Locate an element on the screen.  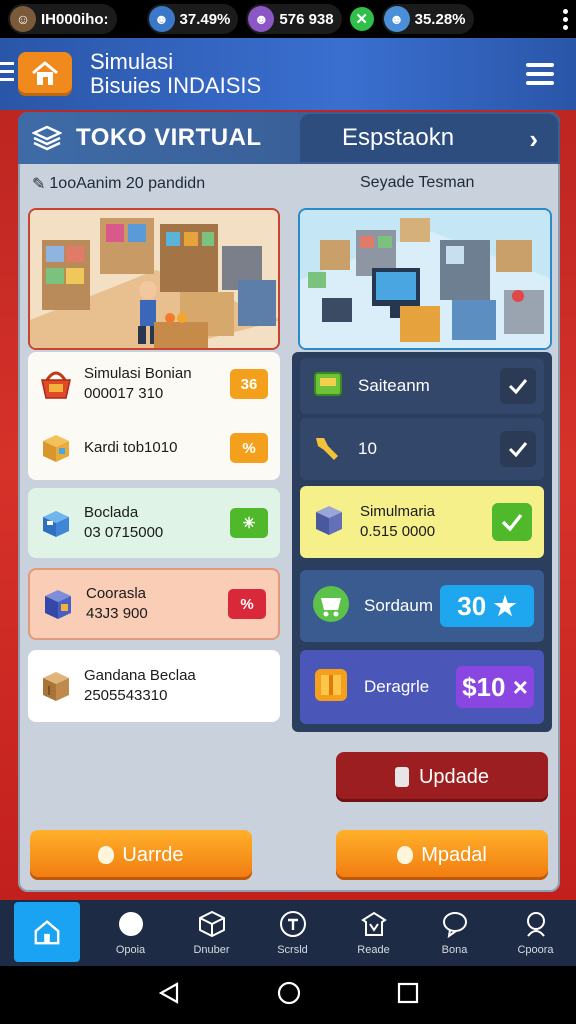
nav-scrsld: Scrsld is located at coordinates (292, 933).